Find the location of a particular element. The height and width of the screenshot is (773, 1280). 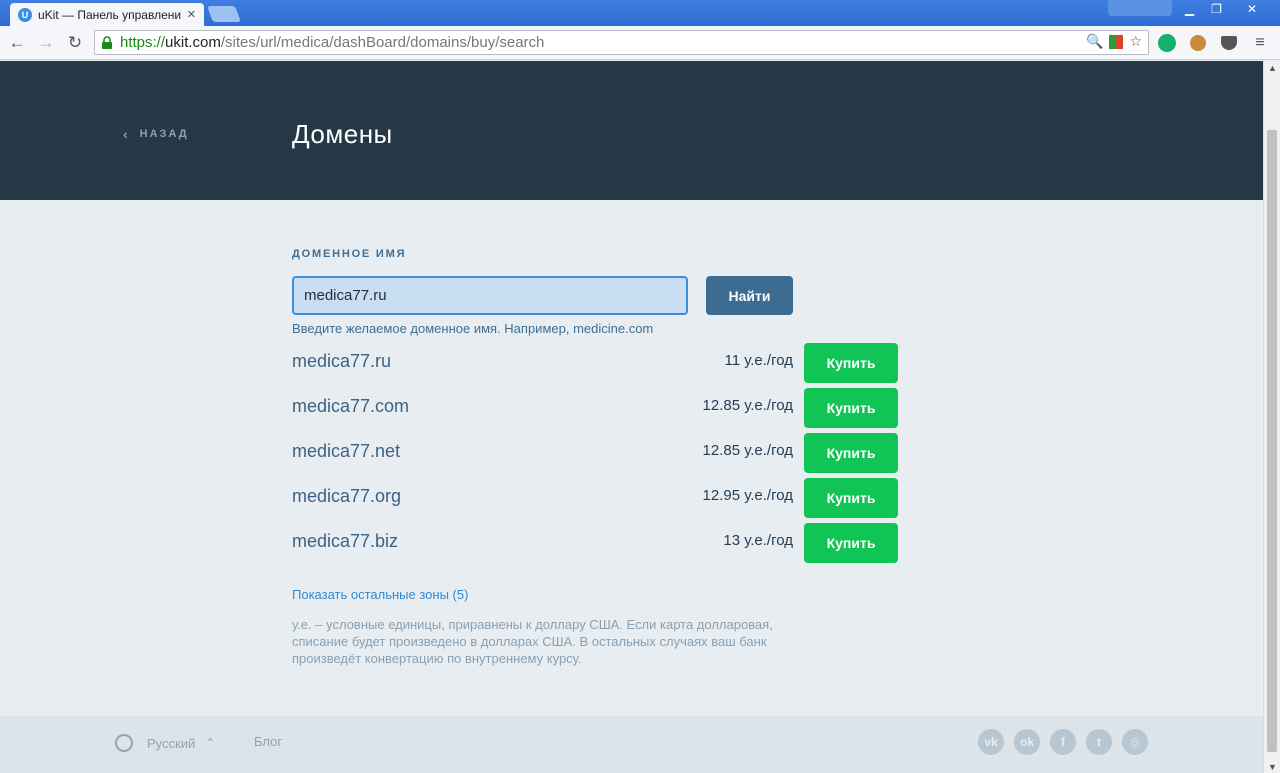

result-domain: medica77.org is located at coordinates (347, 496).